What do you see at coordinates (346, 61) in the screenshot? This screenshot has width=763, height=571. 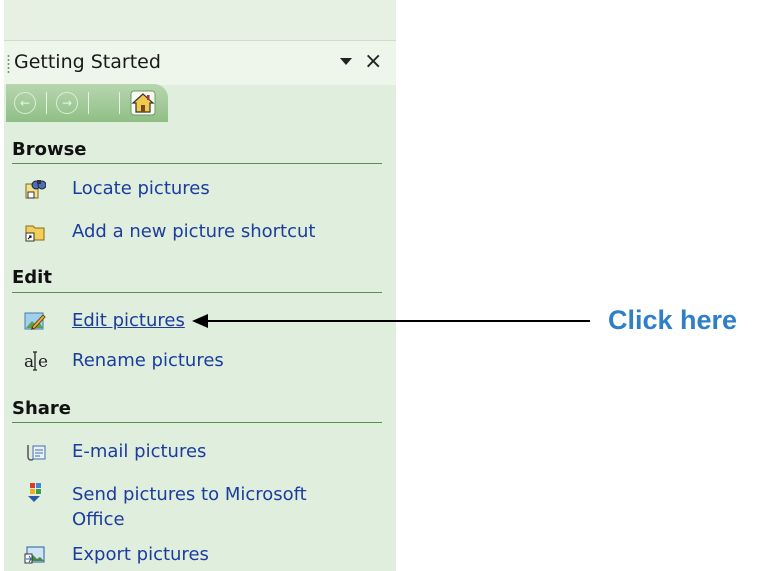 I see `pane-menu-dropdown-icon` at bounding box center [346, 61].